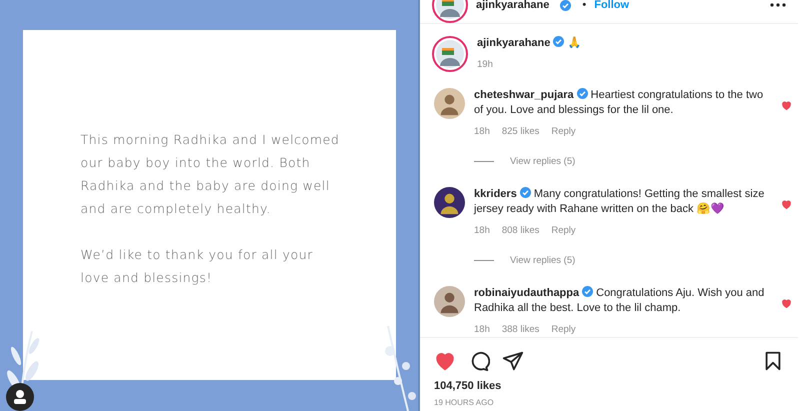 The image size is (800, 411). Describe the element at coordinates (620, 202) in the screenshot. I see `comment-text: kkriders Many congratulations! Getting the smallest size jersey ready with Rahane written on the back 🤗💜` at that location.